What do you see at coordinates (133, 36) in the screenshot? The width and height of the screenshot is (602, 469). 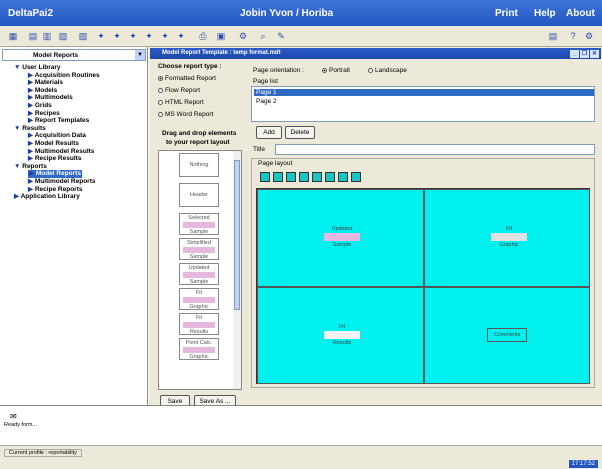 I see `fit-icon: ✦` at bounding box center [133, 36].